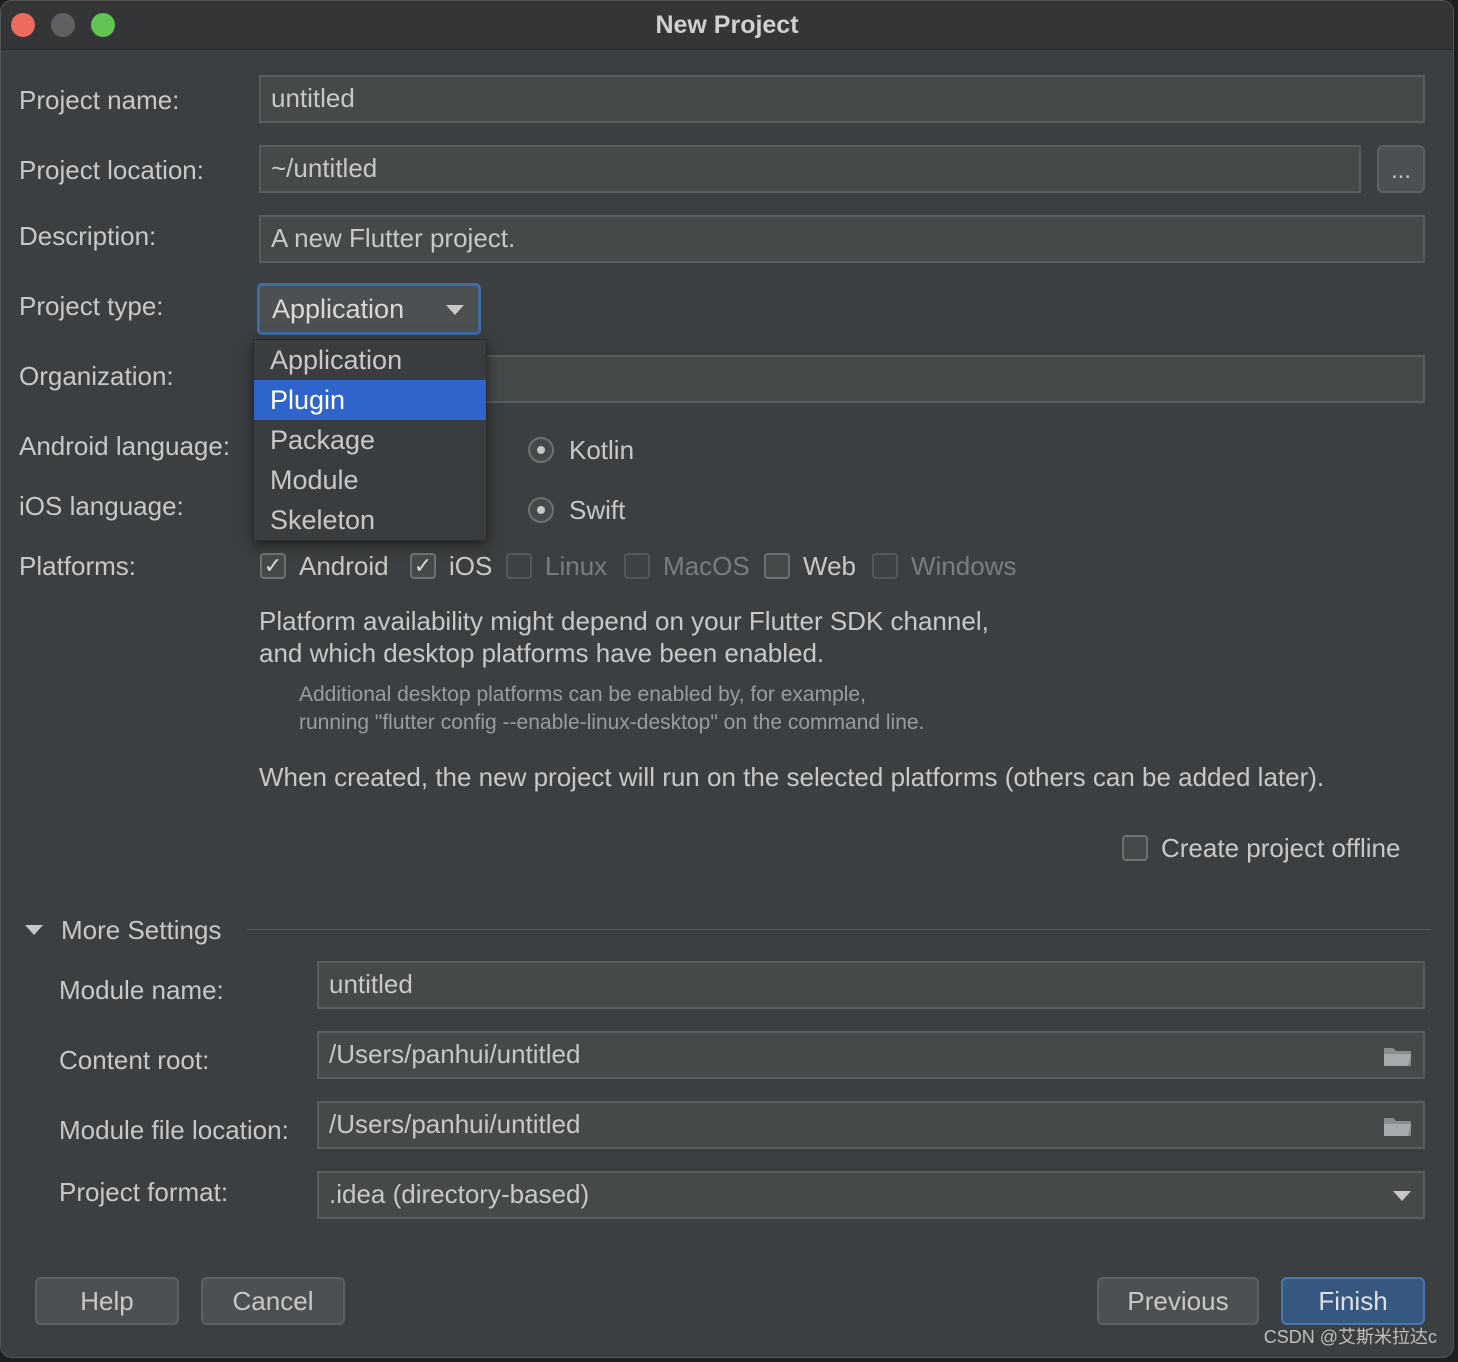 This screenshot has height=1362, width=1458. Describe the element at coordinates (344, 566) in the screenshot. I see `platform-android-label: Android` at that location.